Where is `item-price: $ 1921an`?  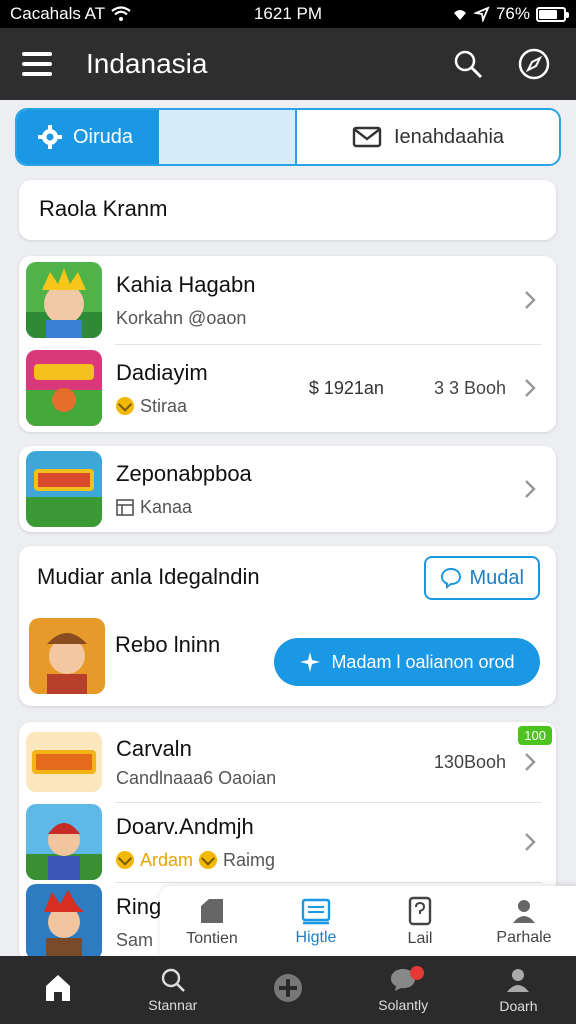
item-price: $ 1921an is located at coordinates (346, 387).